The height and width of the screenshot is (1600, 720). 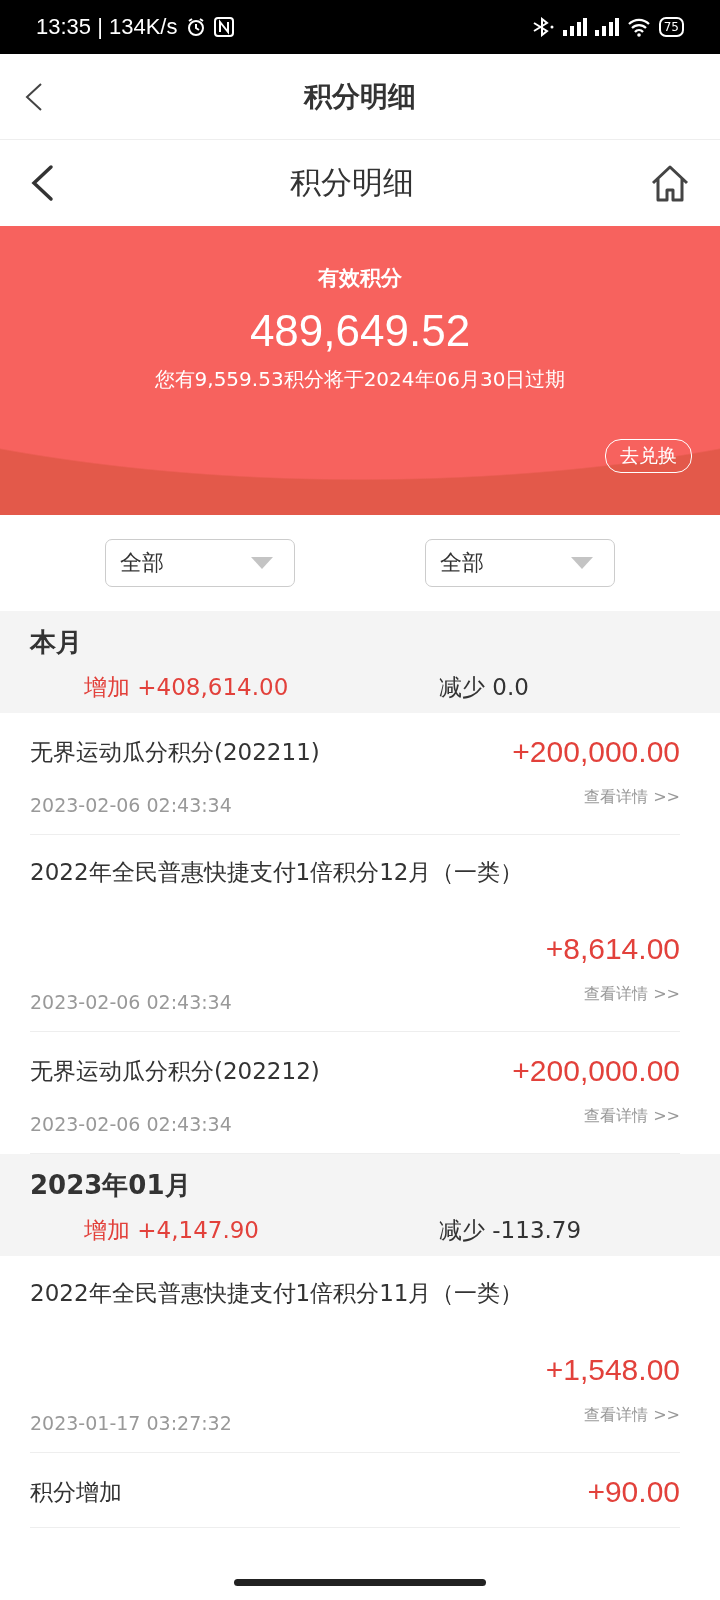 What do you see at coordinates (107, 27) in the screenshot?
I see `status-time: 13:35 | 134K/s` at bounding box center [107, 27].